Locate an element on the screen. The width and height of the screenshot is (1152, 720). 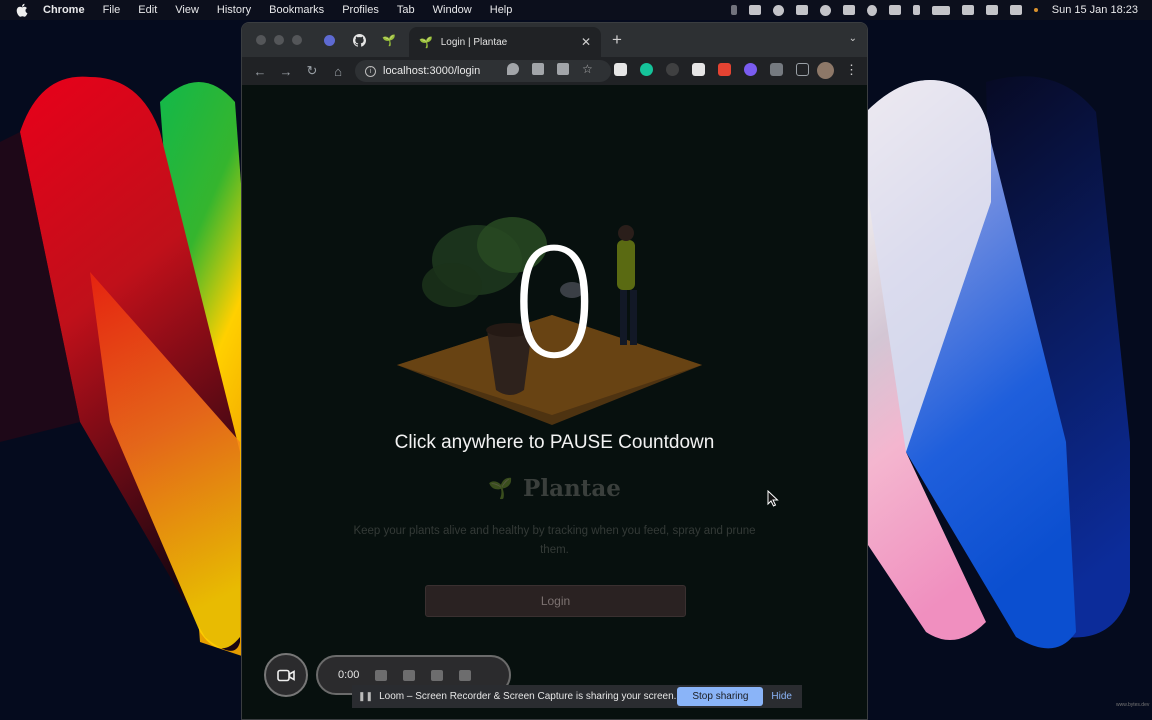
microphone-icon is located at coordinates (733, 10).